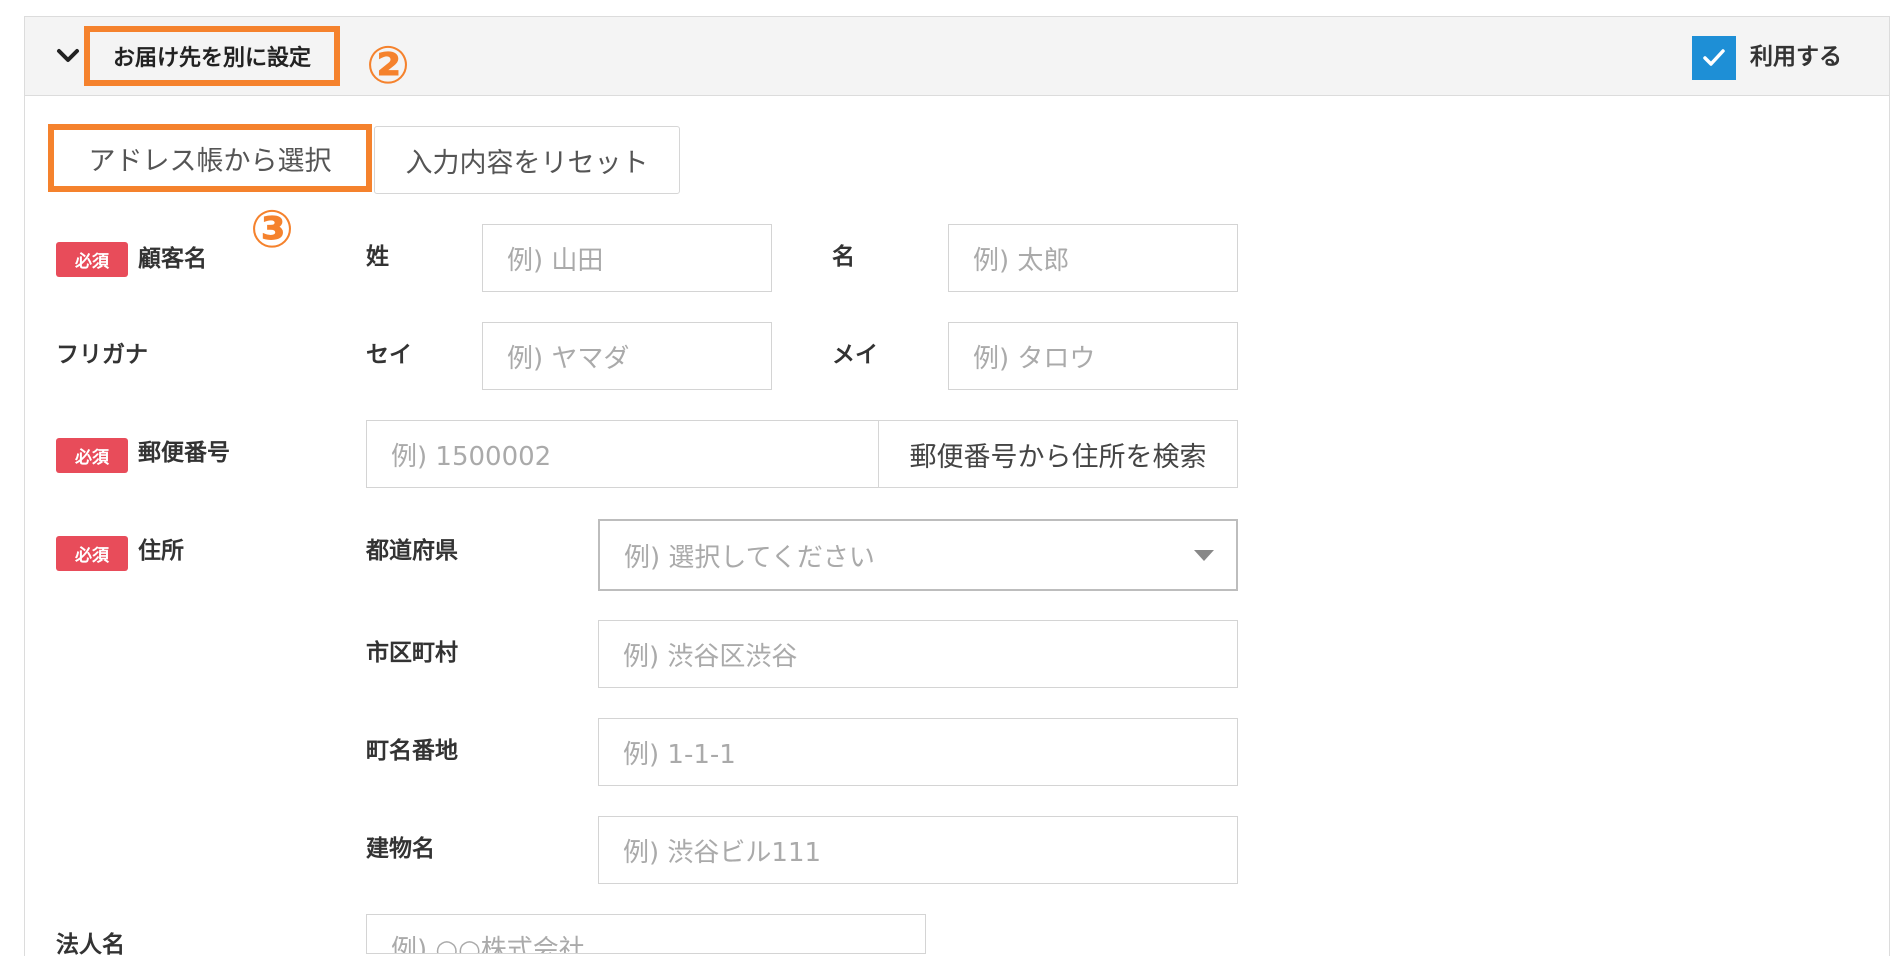  I want to click on kana-label: フリガナ, so click(102, 355).